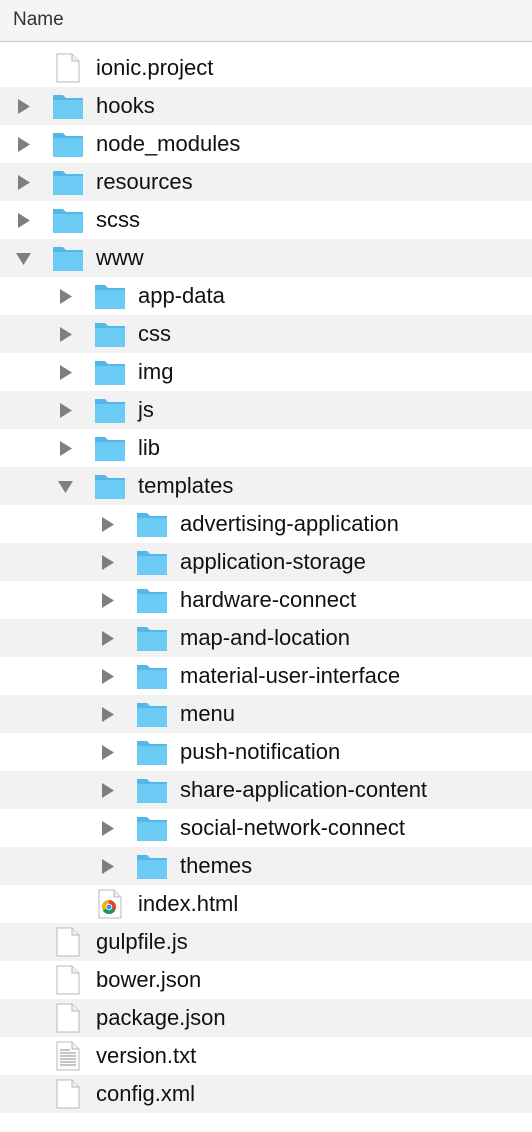 The image size is (532, 1132). I want to click on tree-row-share-application-content: share-application-content, so click(266, 790).